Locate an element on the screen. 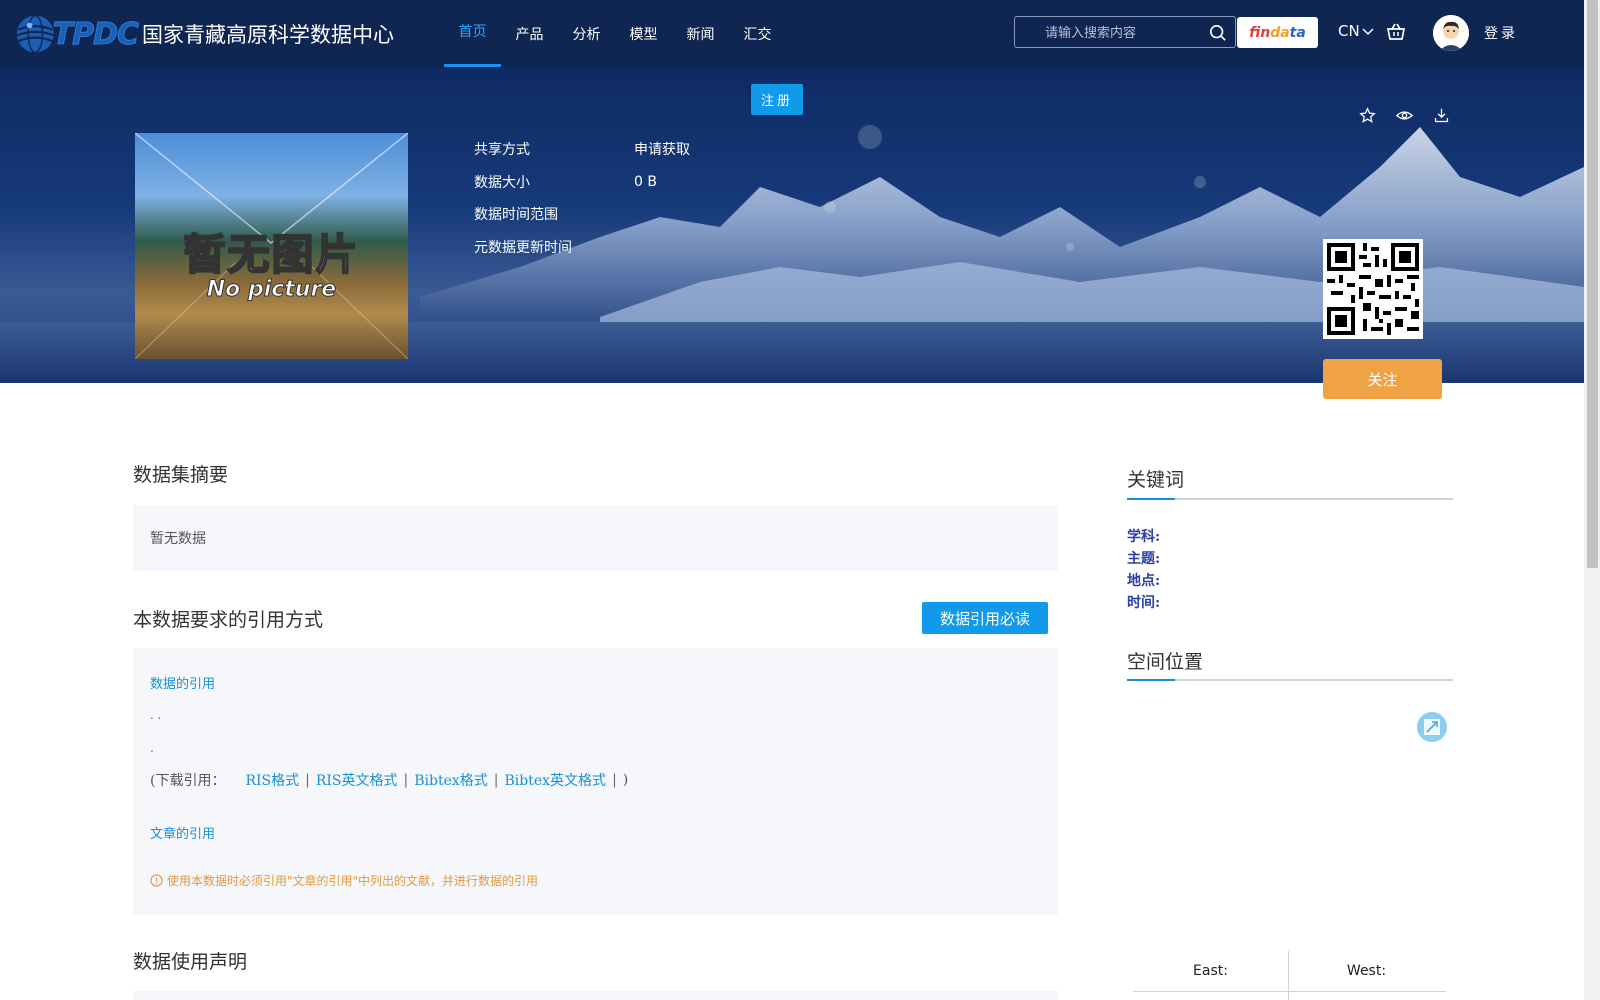  avatar is located at coordinates (1451, 33).